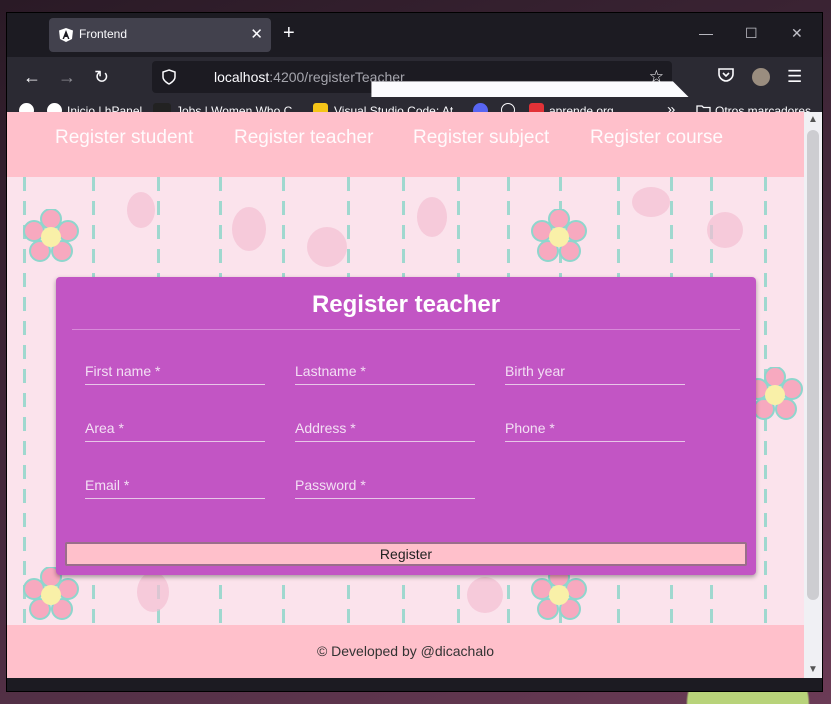  What do you see at coordinates (101, 77) in the screenshot?
I see `reload-button: ↻` at bounding box center [101, 77].